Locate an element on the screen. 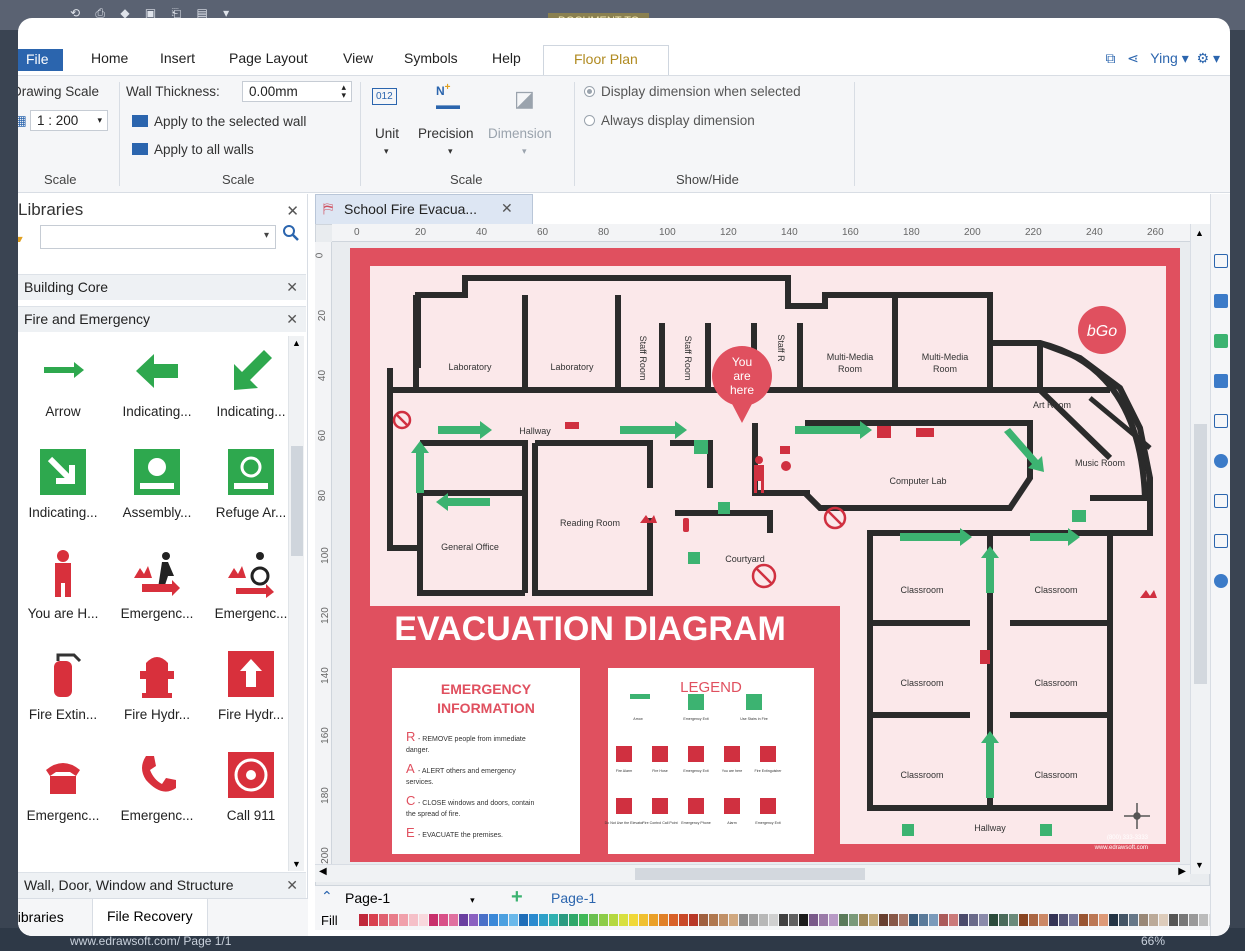 The height and width of the screenshot is (951, 1245). unit-button: Unit is located at coordinates (387, 133).